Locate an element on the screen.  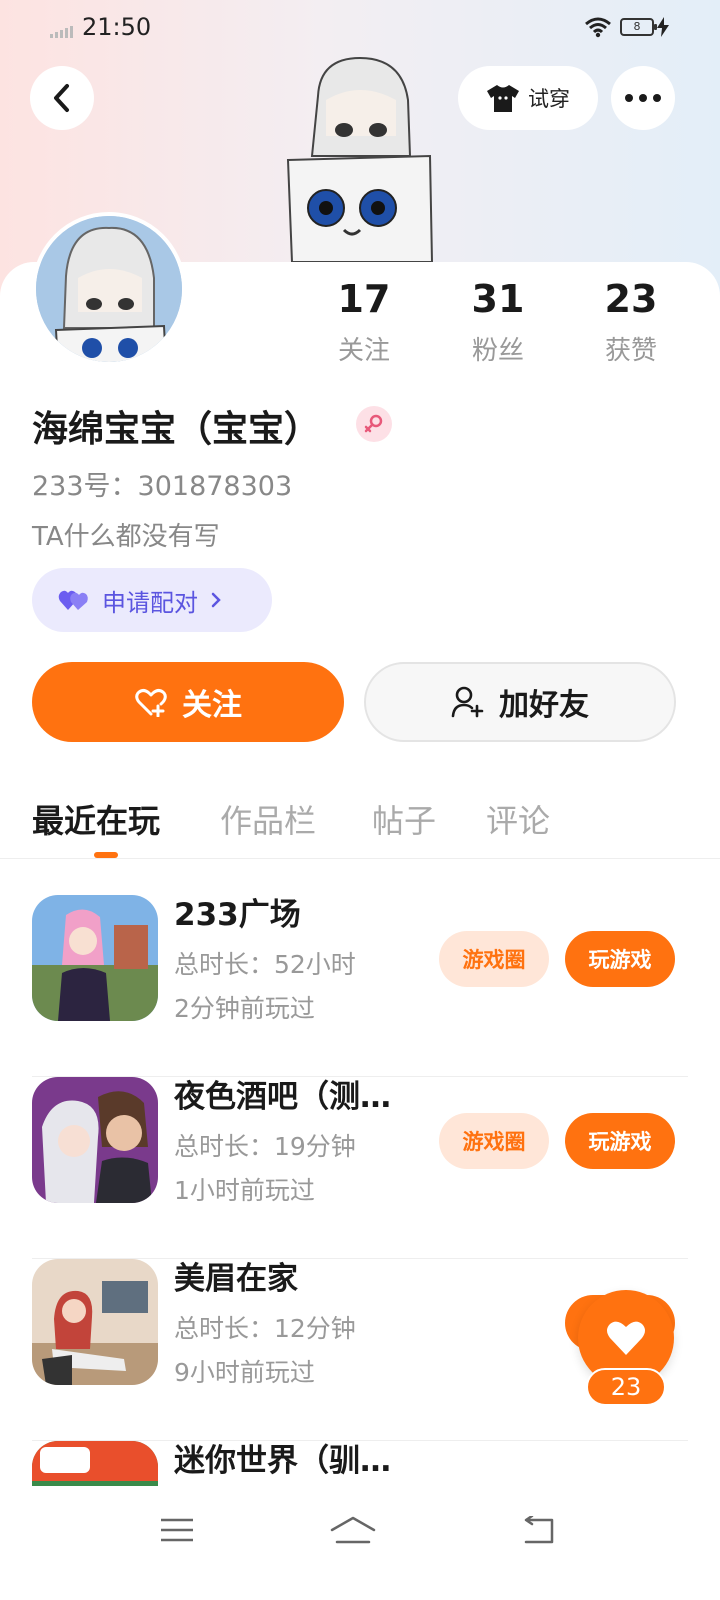
heart-icon is located at coordinates (626, 1338).